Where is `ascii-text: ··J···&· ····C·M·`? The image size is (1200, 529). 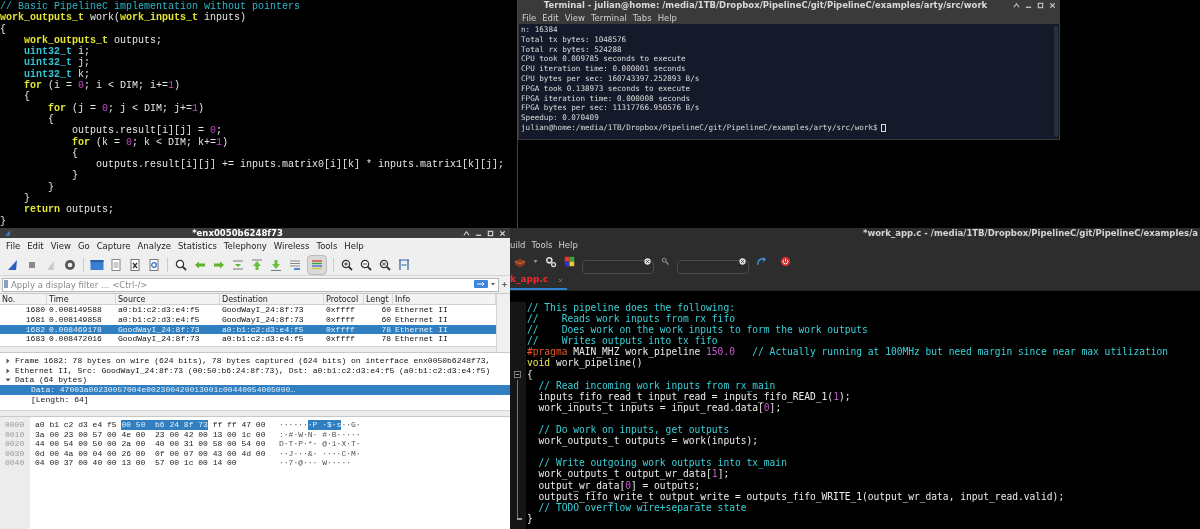
ascii-text: ··J···&· ····C·M· is located at coordinates (320, 453).